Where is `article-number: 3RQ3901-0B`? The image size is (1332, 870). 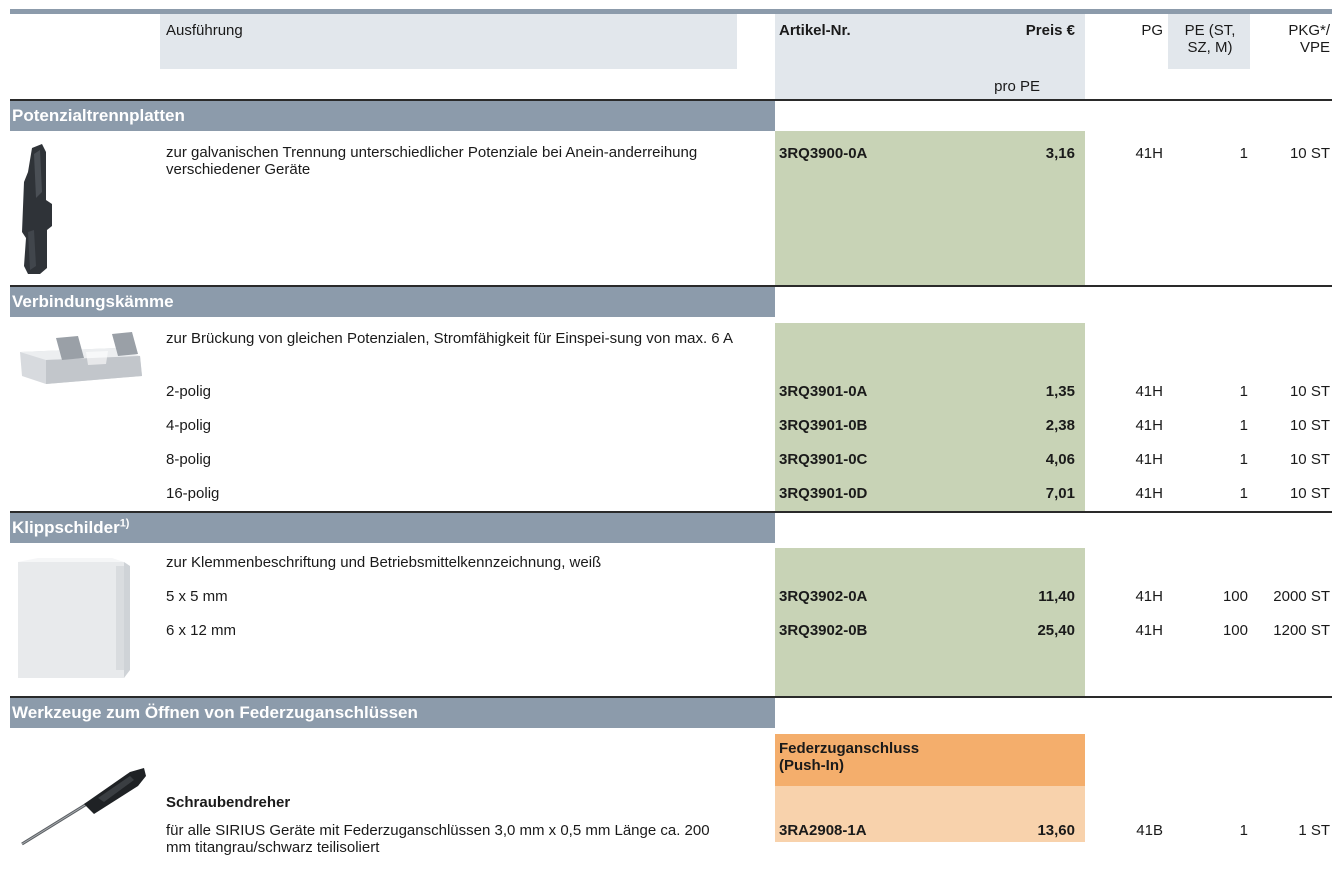 article-number: 3RQ3901-0B is located at coordinates (823, 425).